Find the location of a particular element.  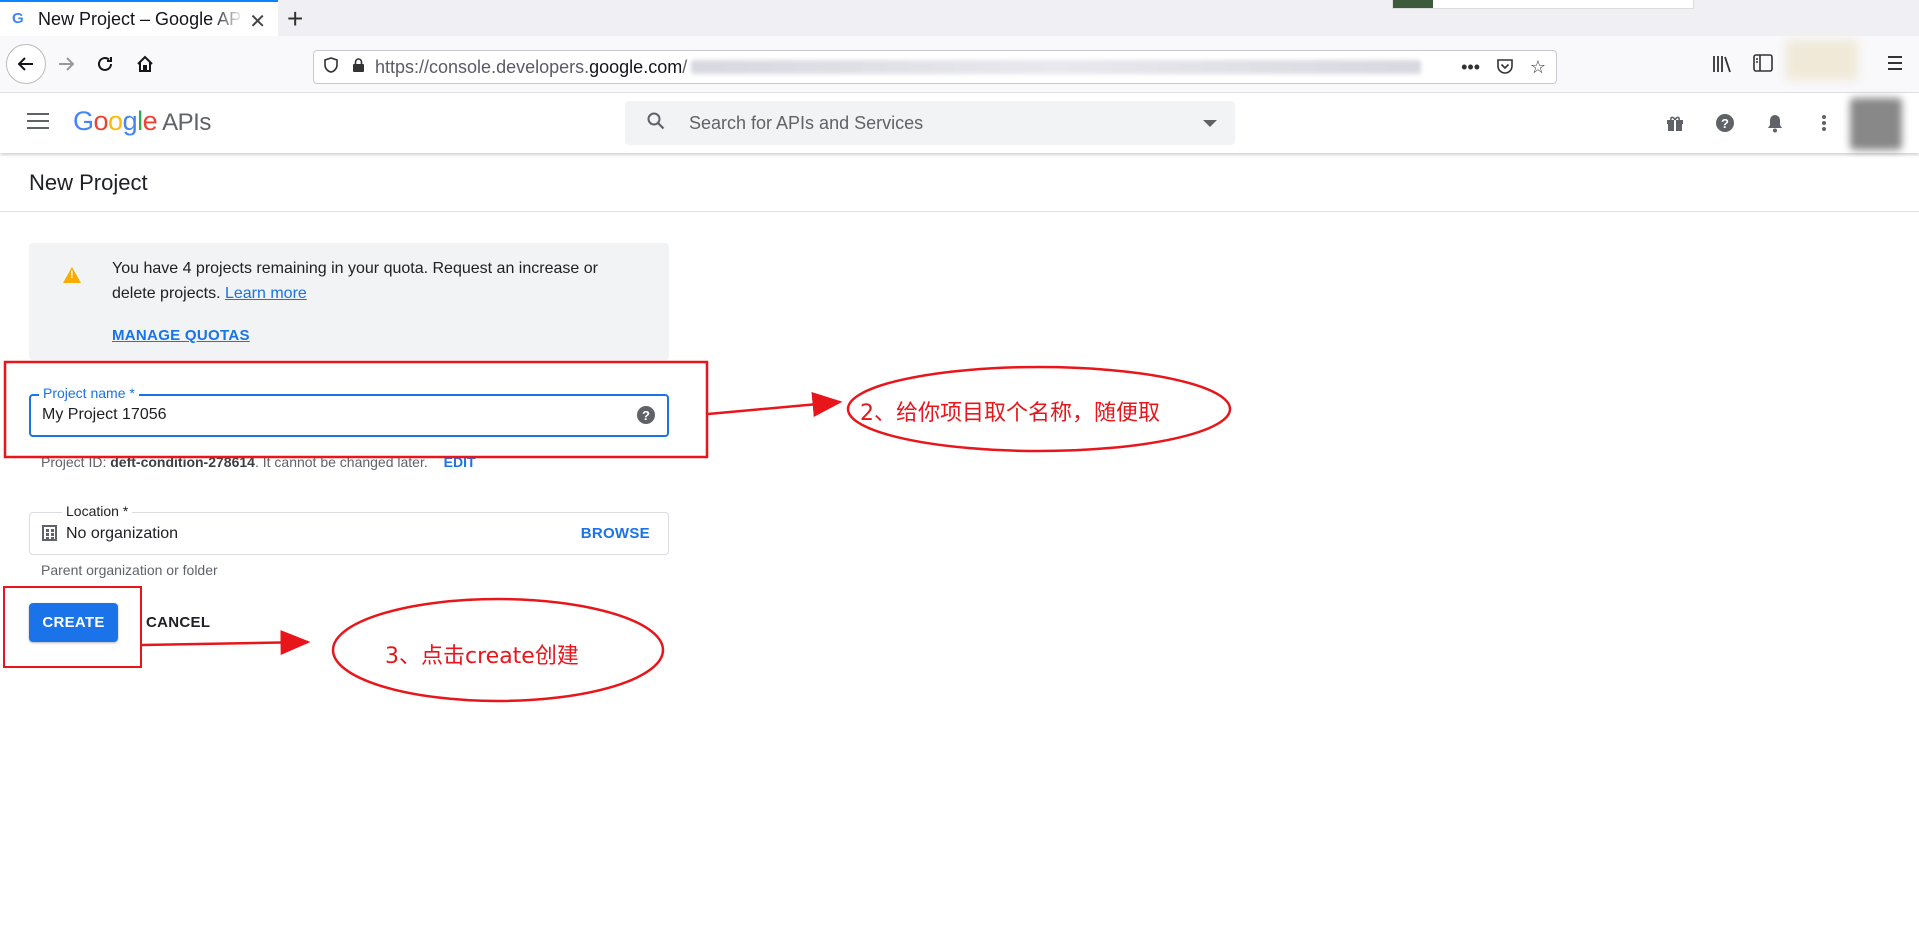

browse-button: BROWSE is located at coordinates (615, 533).